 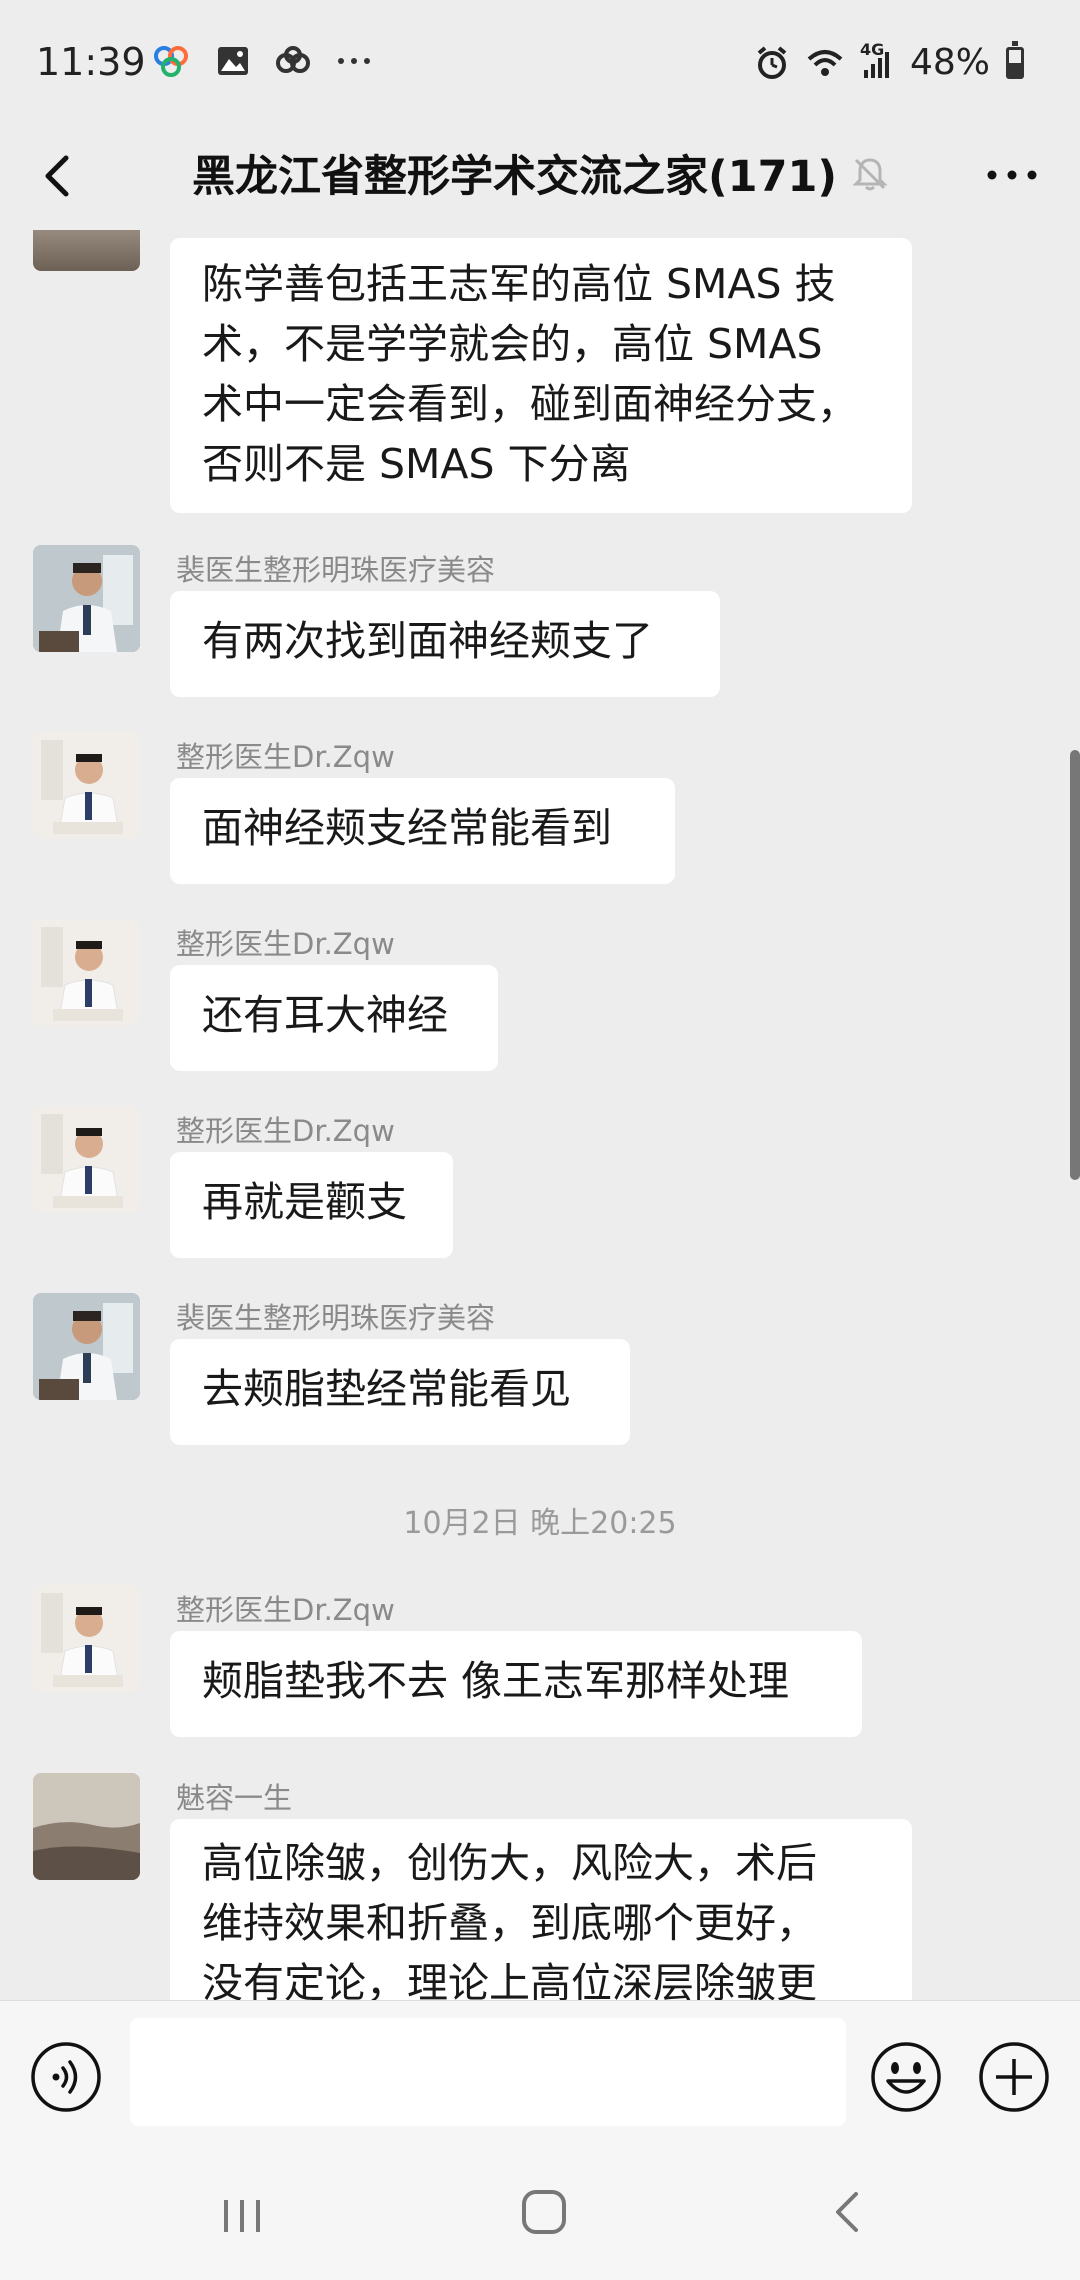 I want to click on voice-icon, so click(x=66, y=2077).